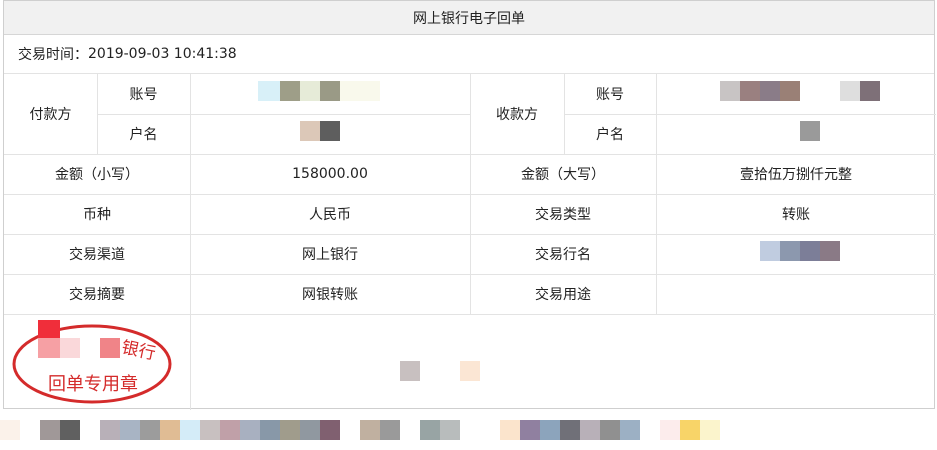 The image size is (937, 450). What do you see at coordinates (330, 215) in the screenshot?
I see `currency-value: 人民币` at bounding box center [330, 215].